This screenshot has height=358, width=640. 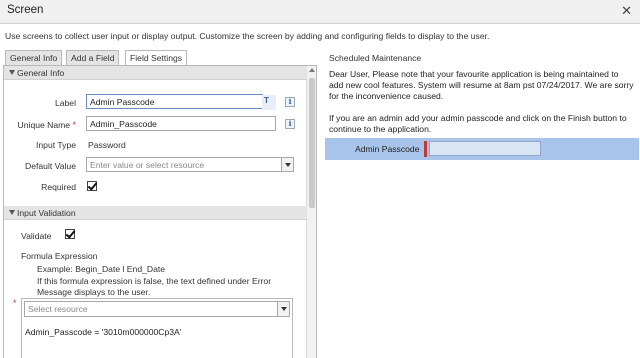 I want to click on unique-name-label: Unique Name *, so click(x=42, y=125).